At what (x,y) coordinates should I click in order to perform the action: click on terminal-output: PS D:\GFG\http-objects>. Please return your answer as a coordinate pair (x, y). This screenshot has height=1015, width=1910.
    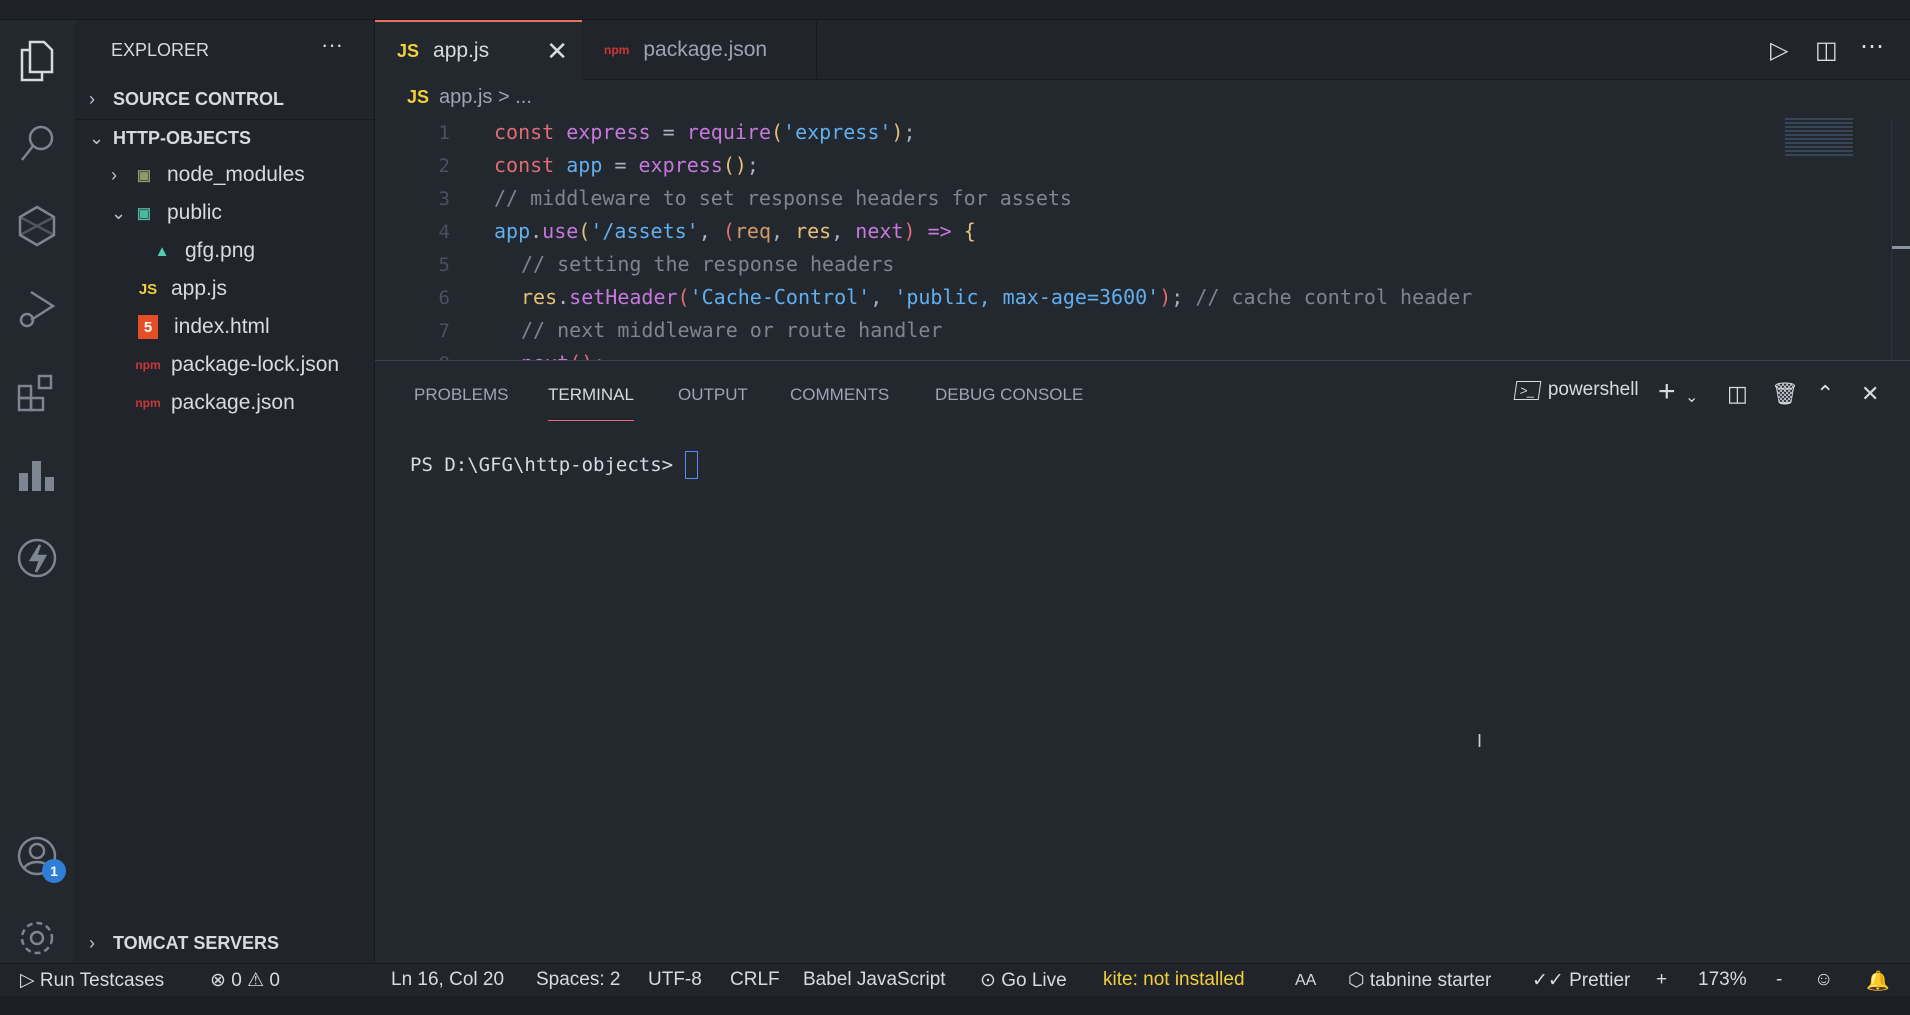
    Looking at the image, I should click on (554, 465).